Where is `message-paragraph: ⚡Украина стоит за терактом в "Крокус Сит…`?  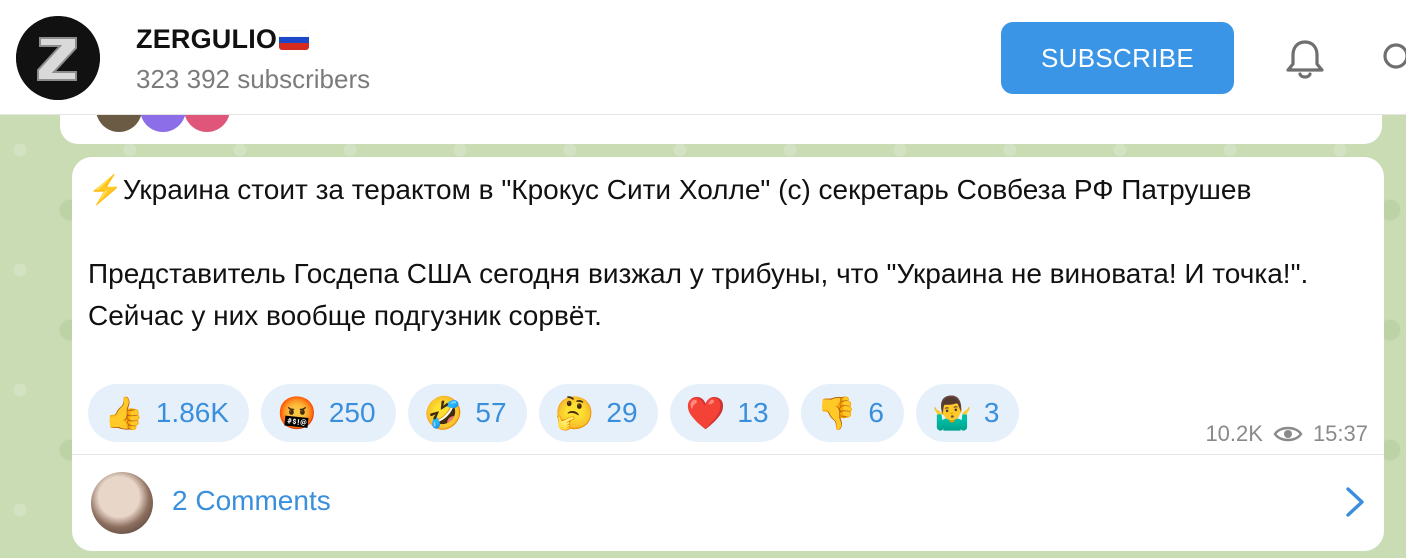
message-paragraph: ⚡Украина стоит за терактом в "Крокус Сит… is located at coordinates (670, 189).